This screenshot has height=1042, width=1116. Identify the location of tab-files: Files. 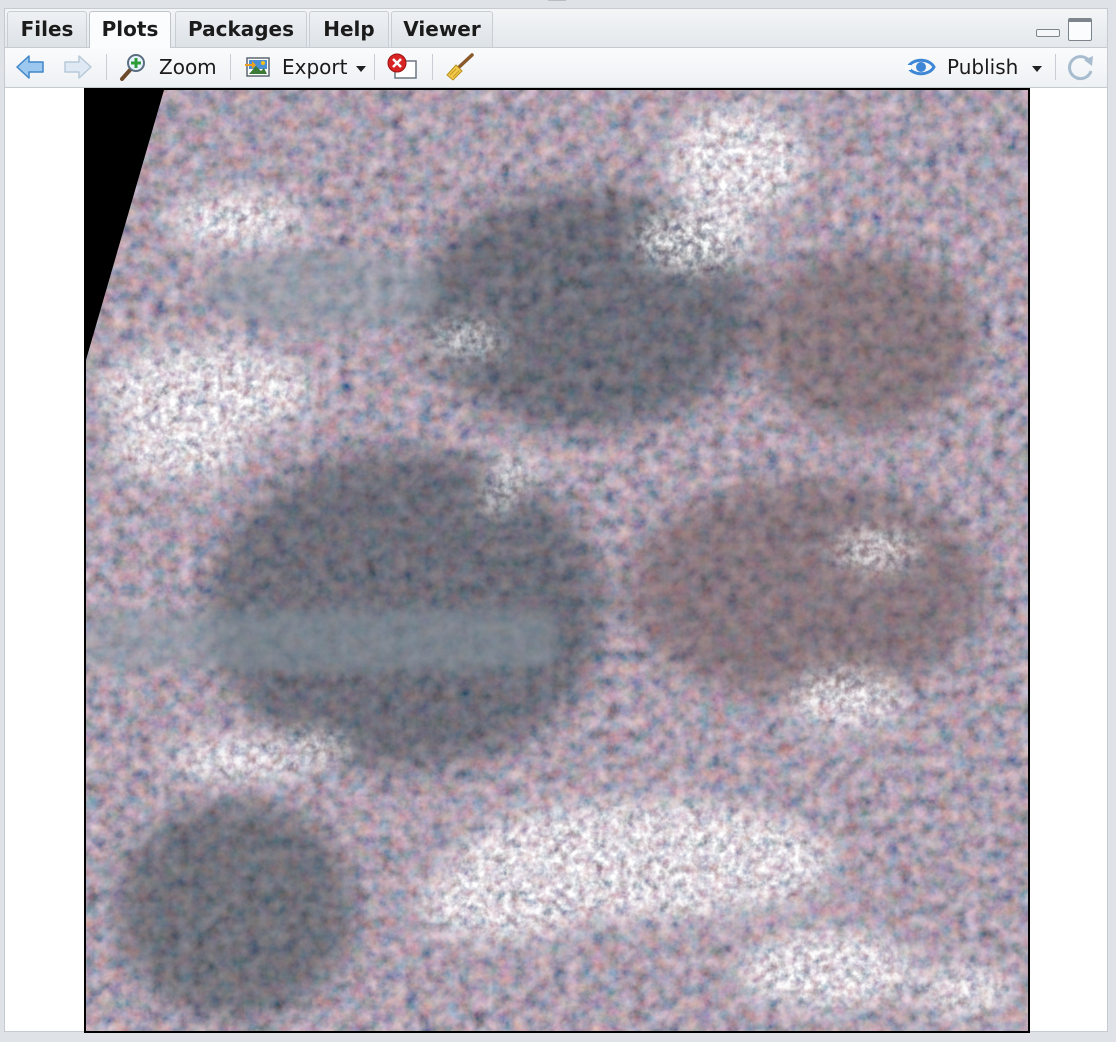
(47, 29).